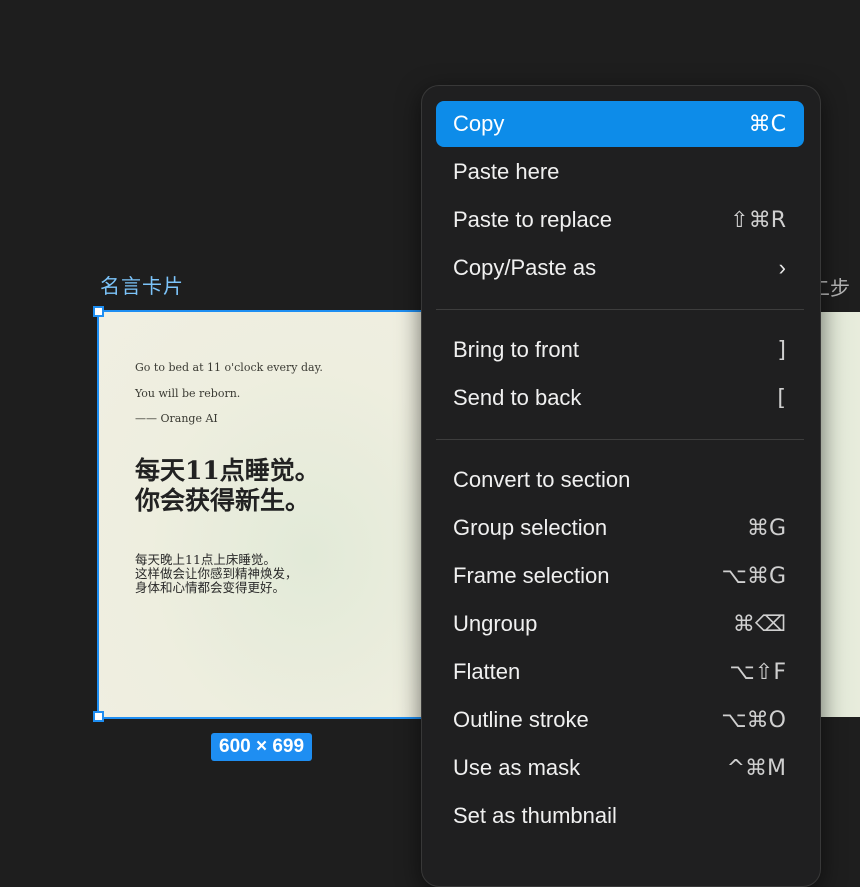 This screenshot has width=860, height=887. Describe the element at coordinates (620, 172) in the screenshot. I see `menu-item-paste-here: Paste here` at that location.